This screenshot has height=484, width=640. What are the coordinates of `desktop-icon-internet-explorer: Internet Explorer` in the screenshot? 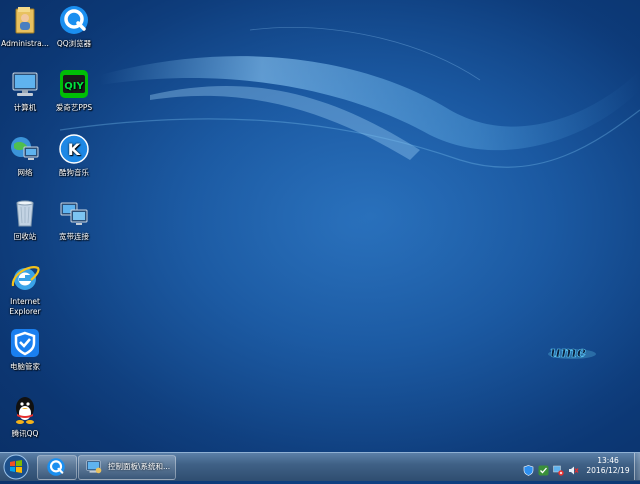 It's located at (25, 289).